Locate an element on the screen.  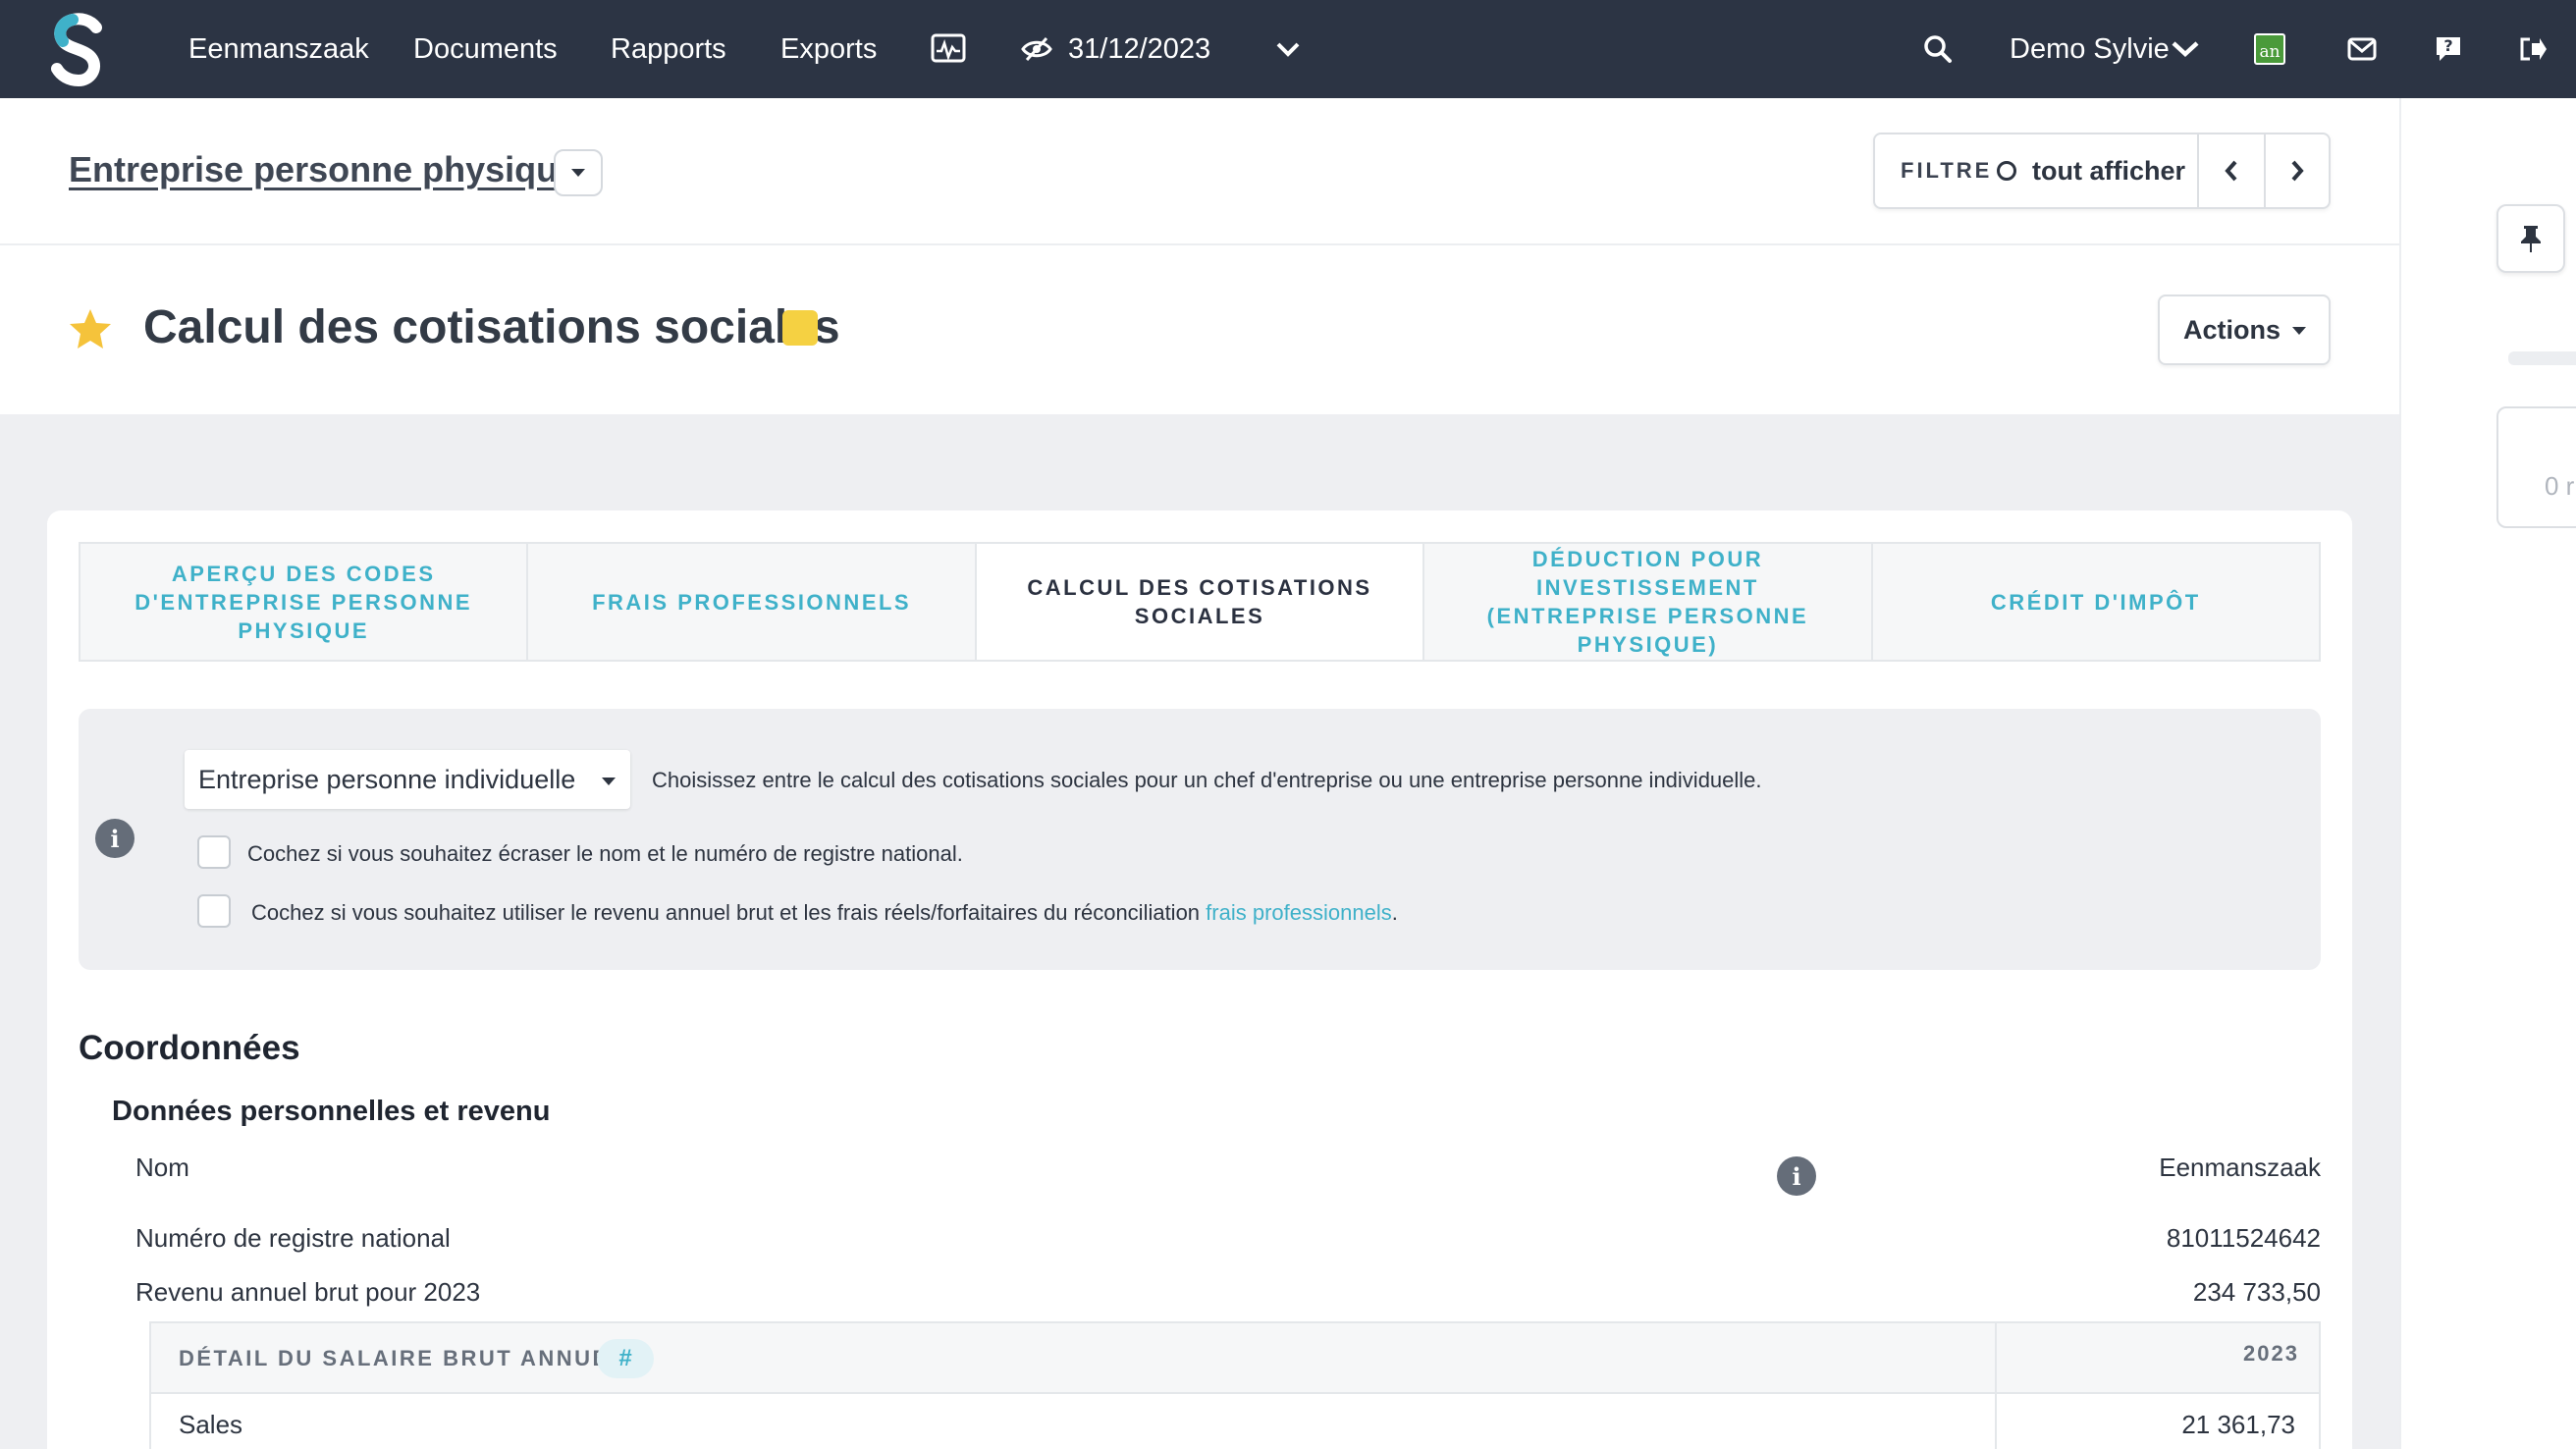
row-value-registre: 81011524642 is located at coordinates (2243, 1238).